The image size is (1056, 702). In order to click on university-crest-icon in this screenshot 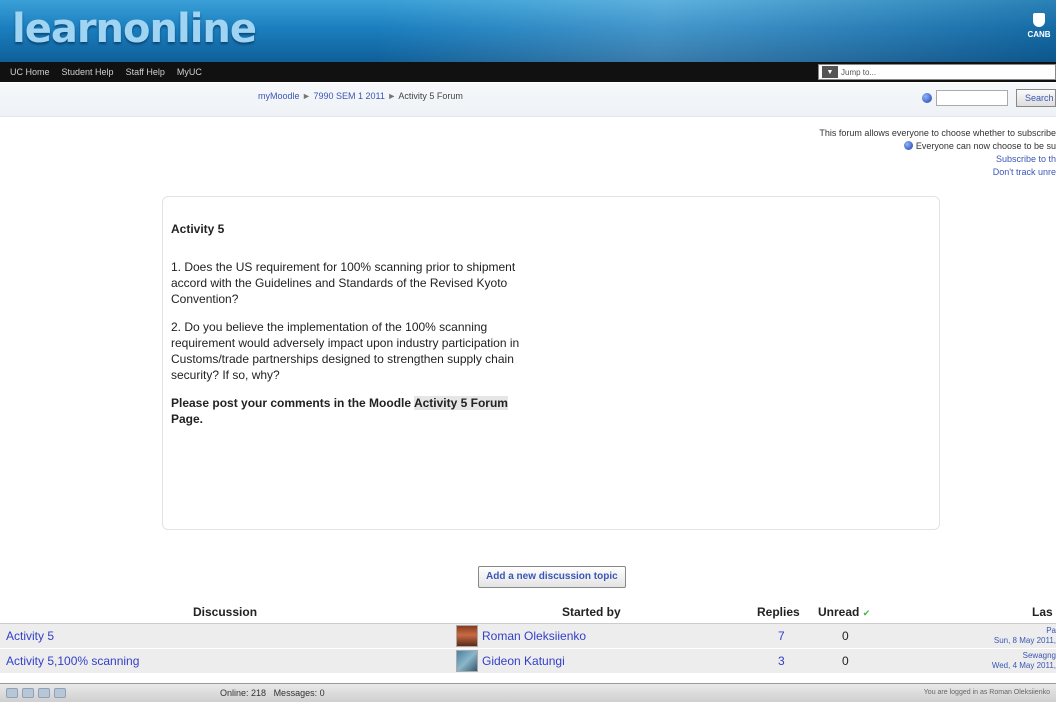, I will do `click(1039, 20)`.